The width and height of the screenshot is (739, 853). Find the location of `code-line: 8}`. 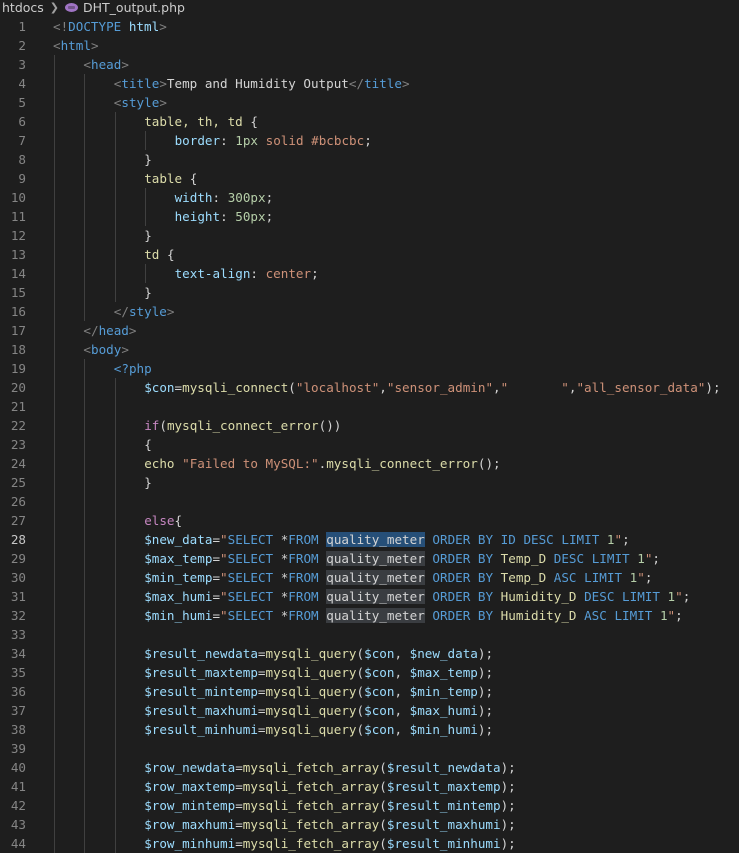

code-line: 8} is located at coordinates (369, 159).